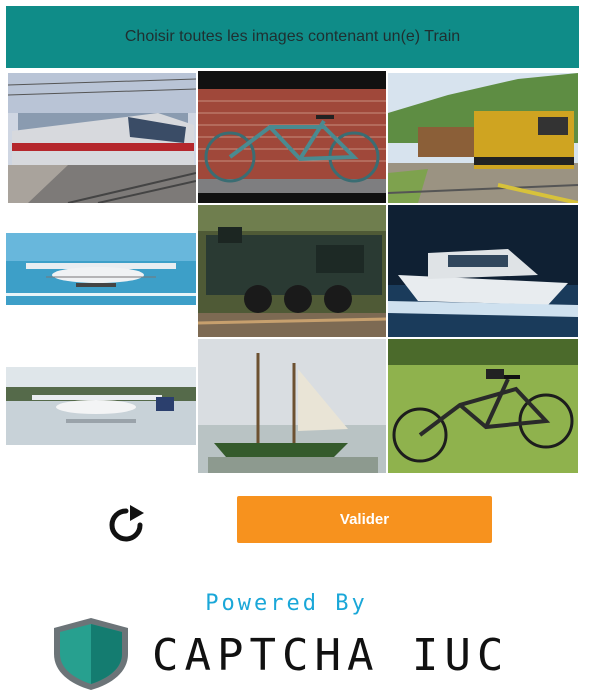 The width and height of the screenshot is (600, 700). I want to click on sailboat-image, so click(292, 406).